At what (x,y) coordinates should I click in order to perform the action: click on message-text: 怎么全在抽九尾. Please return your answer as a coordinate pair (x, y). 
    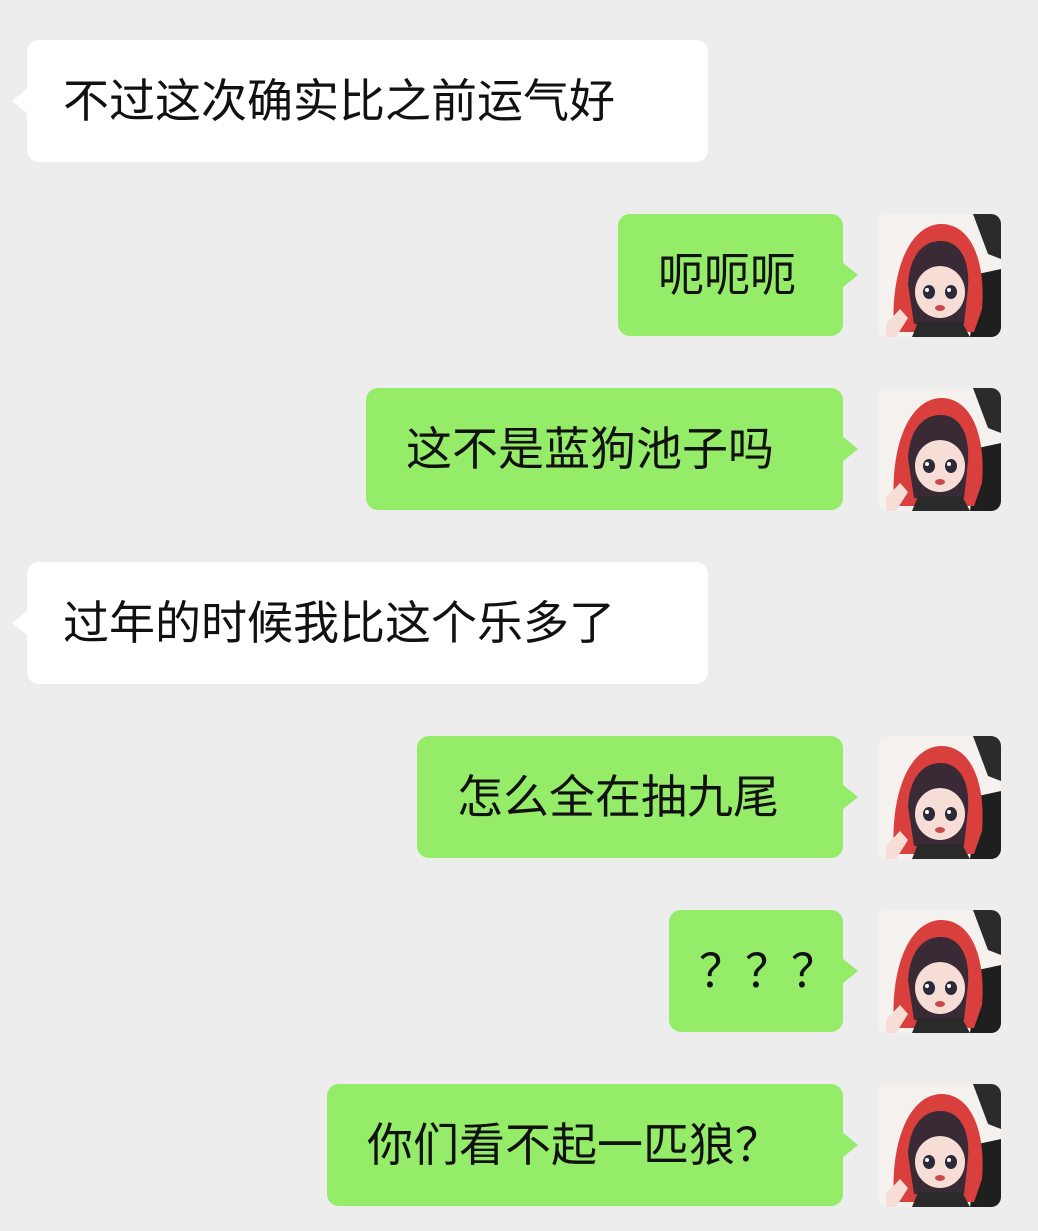
    Looking at the image, I should click on (618, 797).